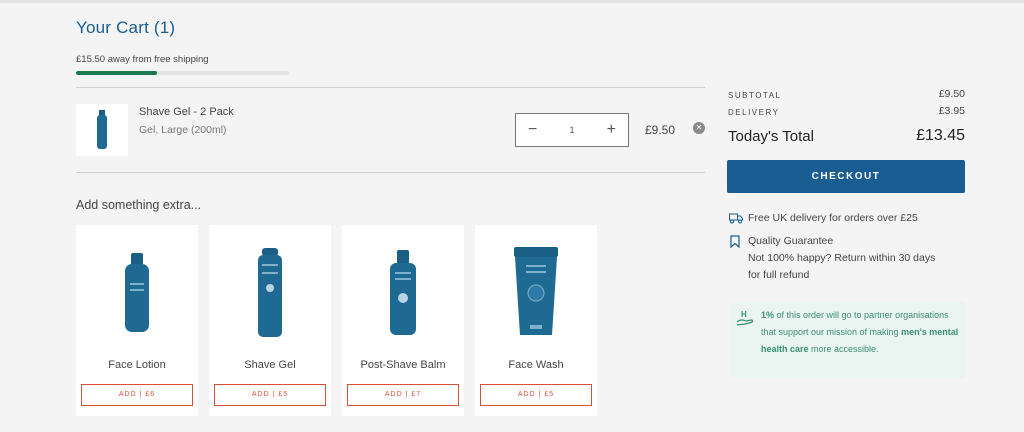 This screenshot has width=1024, height=432. I want to click on balm-bottle-icon, so click(403, 292).